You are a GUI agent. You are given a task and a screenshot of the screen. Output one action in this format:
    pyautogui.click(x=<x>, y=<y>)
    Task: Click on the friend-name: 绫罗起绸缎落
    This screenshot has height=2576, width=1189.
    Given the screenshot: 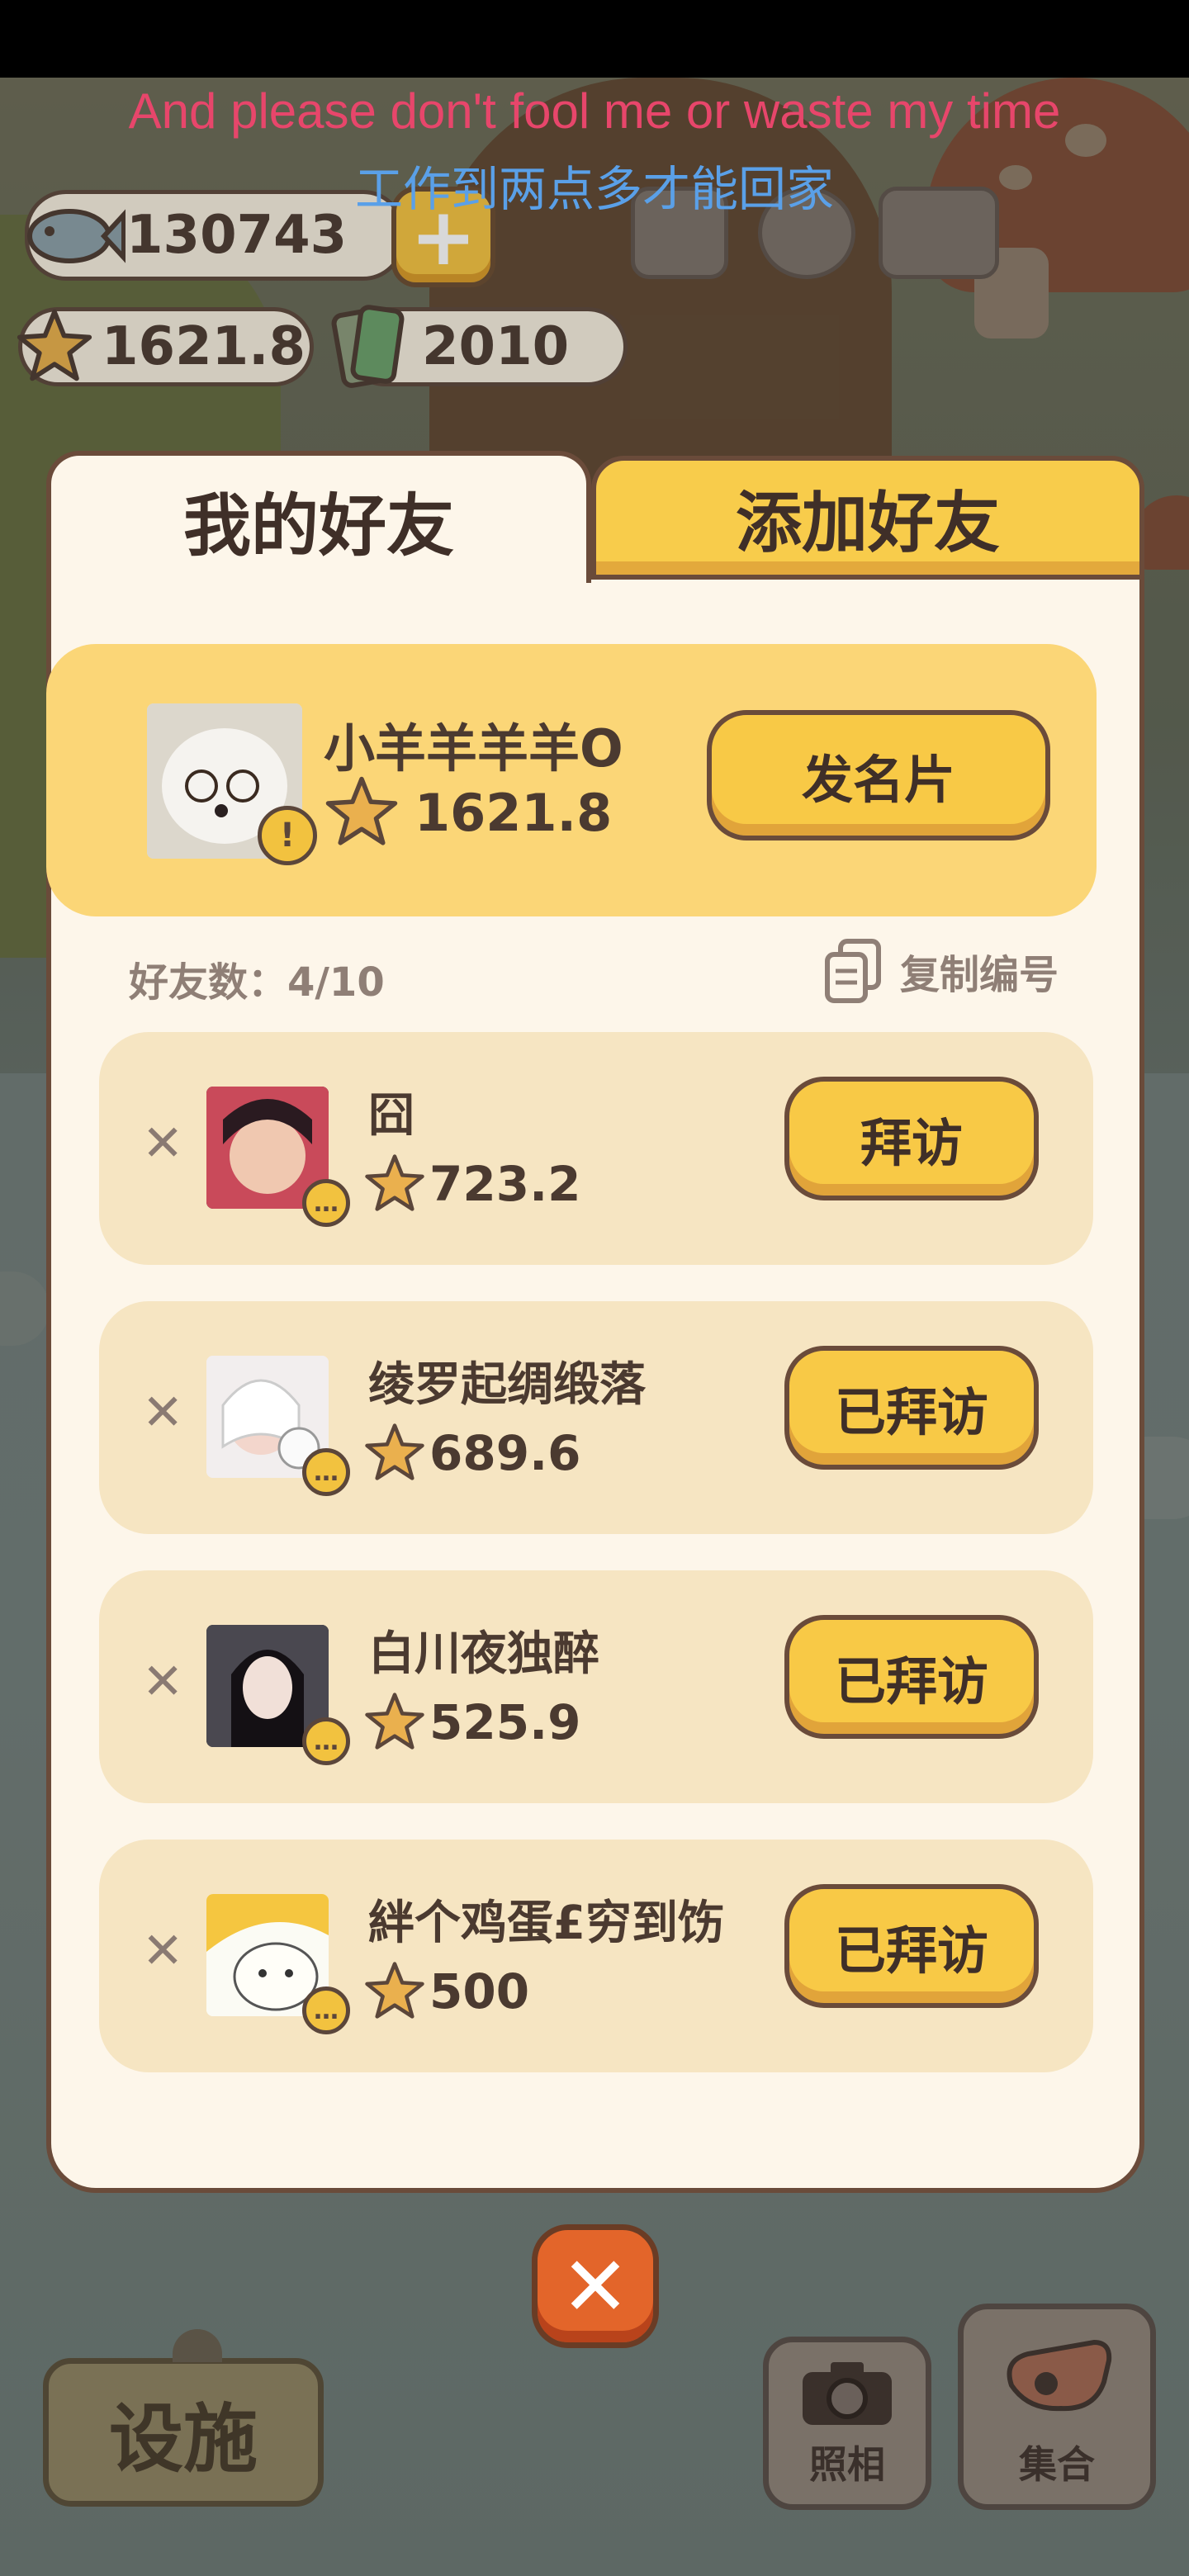 What is the action you would take?
    pyautogui.click(x=507, y=1385)
    